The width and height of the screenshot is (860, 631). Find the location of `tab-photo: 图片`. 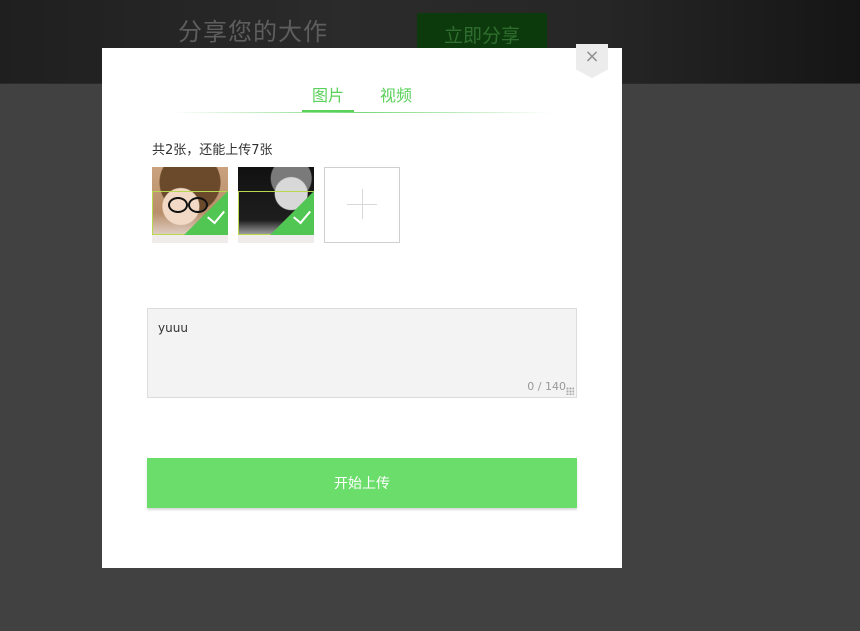

tab-photo: 图片 is located at coordinates (328, 98).